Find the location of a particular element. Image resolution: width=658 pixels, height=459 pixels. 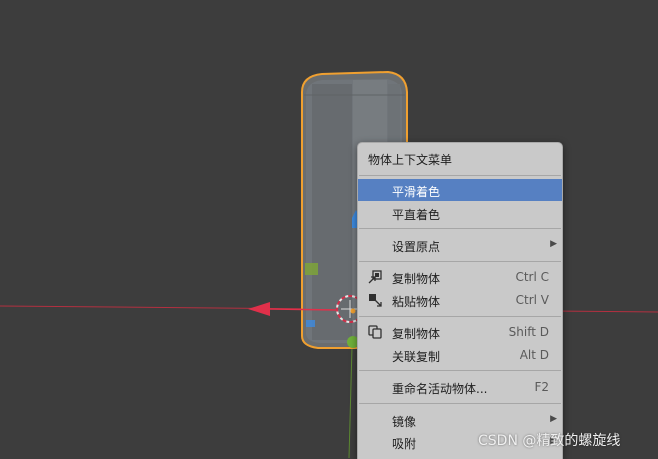

yz-plane-gizmo-handle is located at coordinates (311, 269).